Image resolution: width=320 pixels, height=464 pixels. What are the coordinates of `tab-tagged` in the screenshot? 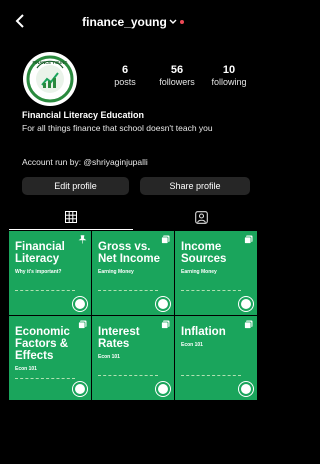 It's located at (195, 219).